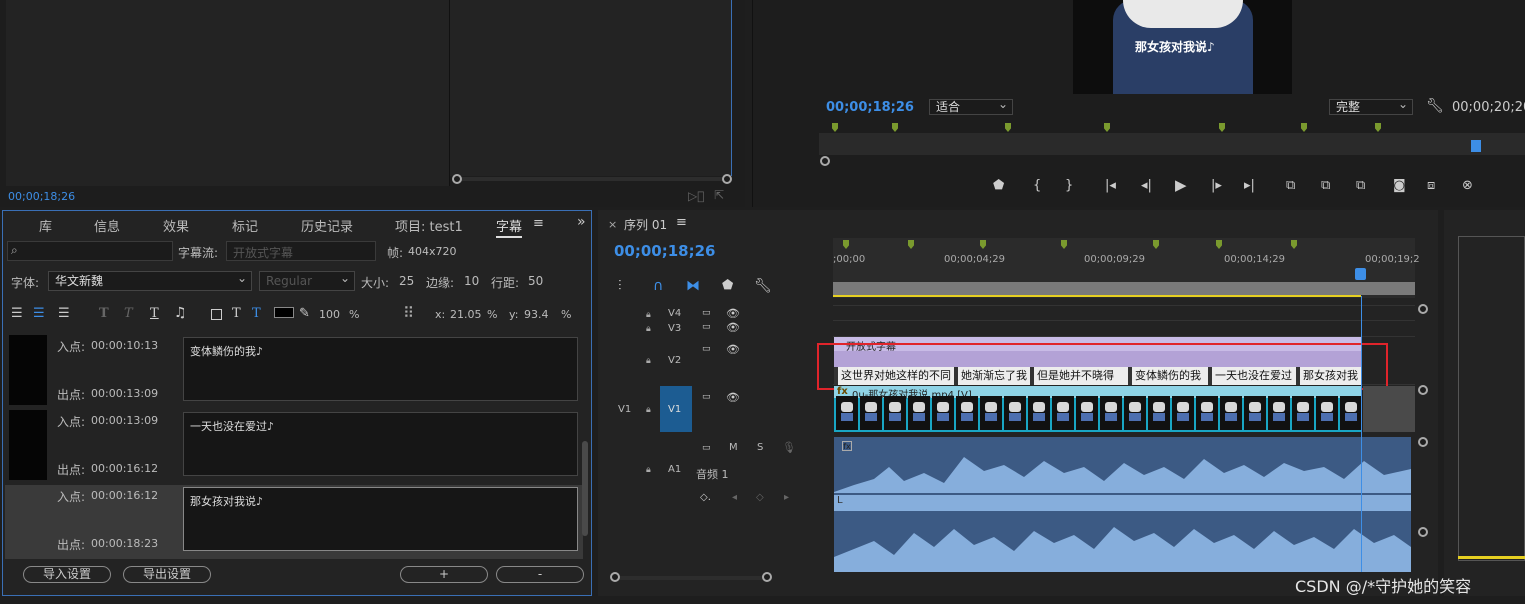 The width and height of the screenshot is (1525, 604). What do you see at coordinates (971, 106) in the screenshot?
I see `fit-dropdown: 适合` at bounding box center [971, 106].